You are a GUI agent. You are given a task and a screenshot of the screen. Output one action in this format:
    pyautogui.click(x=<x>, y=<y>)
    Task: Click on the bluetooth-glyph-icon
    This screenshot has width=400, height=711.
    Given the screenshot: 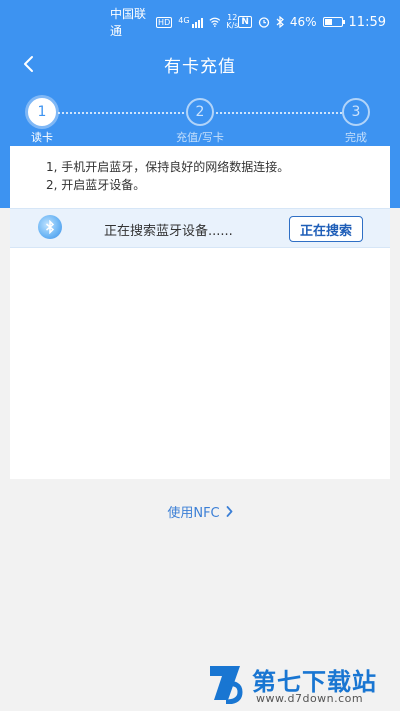 What is the action you would take?
    pyautogui.click(x=50, y=227)
    